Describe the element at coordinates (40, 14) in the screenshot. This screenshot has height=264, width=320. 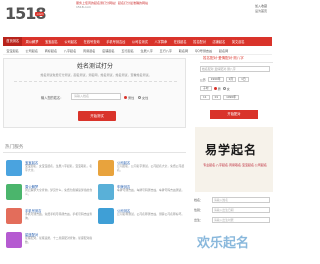
I see `logo-com-badge: .com` at that location.